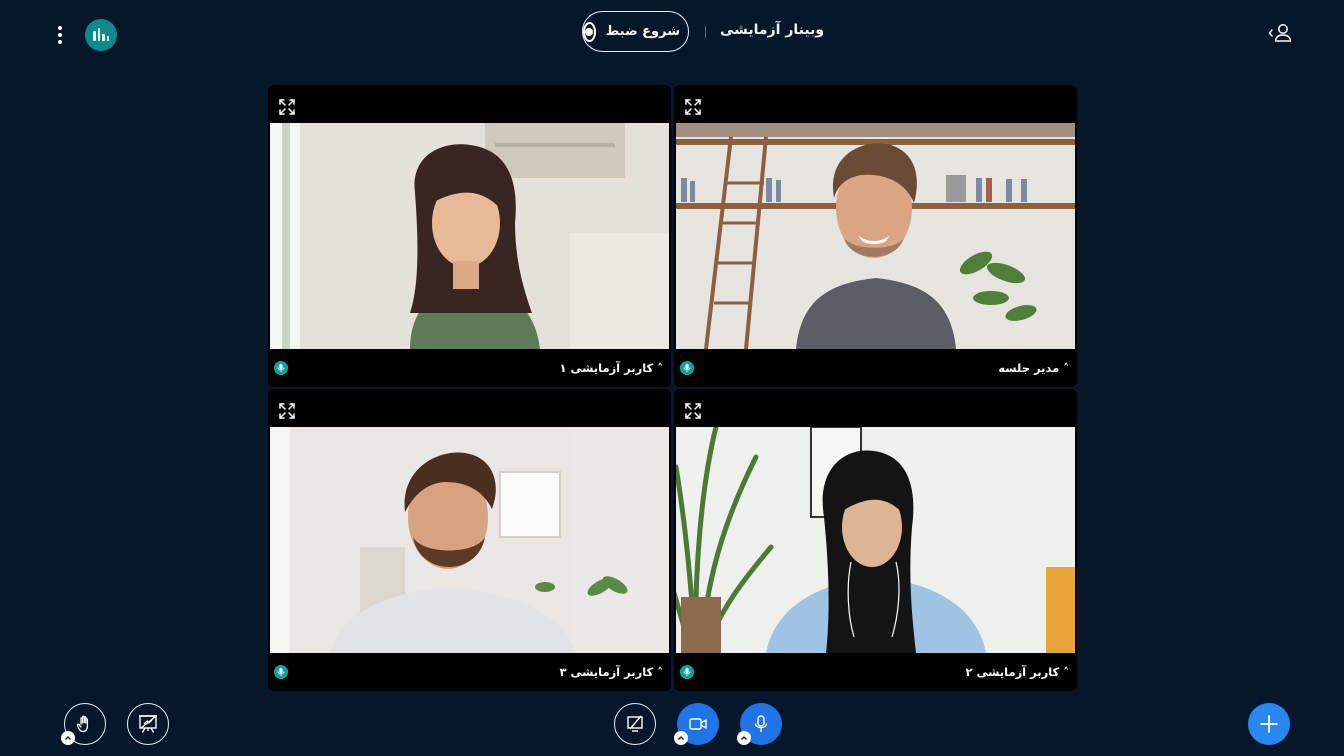 The height and width of the screenshot is (756, 1344). I want to click on participant-name-bar: ˄ کاربر آزمایشی ۱, so click(469, 368).